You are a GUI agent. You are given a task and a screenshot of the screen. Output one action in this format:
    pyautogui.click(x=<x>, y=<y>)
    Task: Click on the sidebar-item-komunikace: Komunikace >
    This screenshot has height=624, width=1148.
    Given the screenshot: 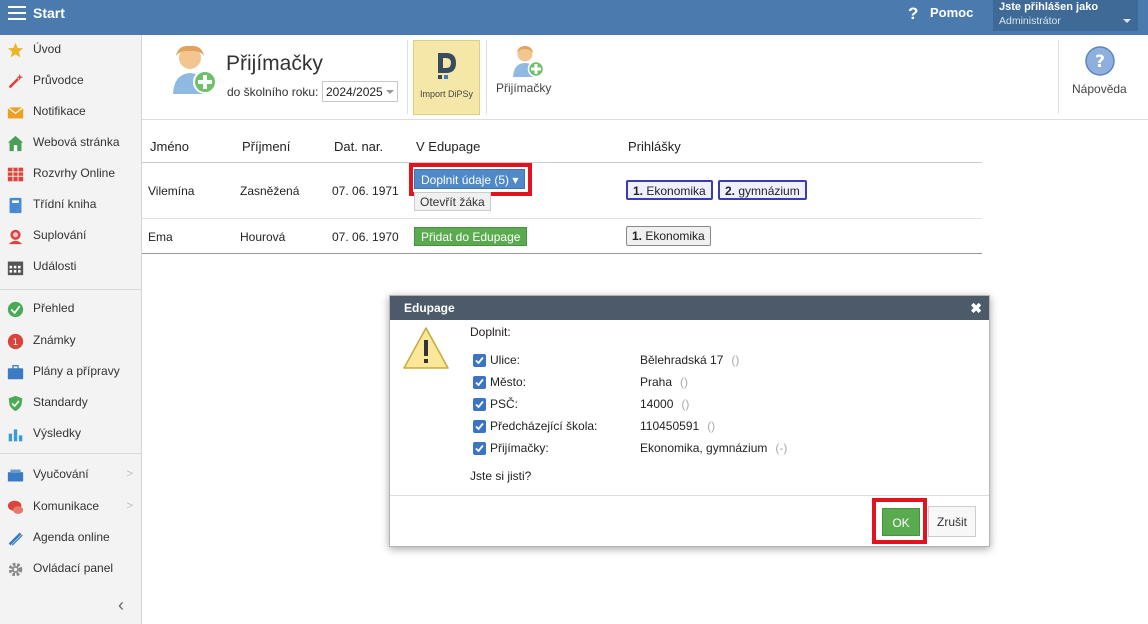 What is the action you would take?
    pyautogui.click(x=70, y=508)
    